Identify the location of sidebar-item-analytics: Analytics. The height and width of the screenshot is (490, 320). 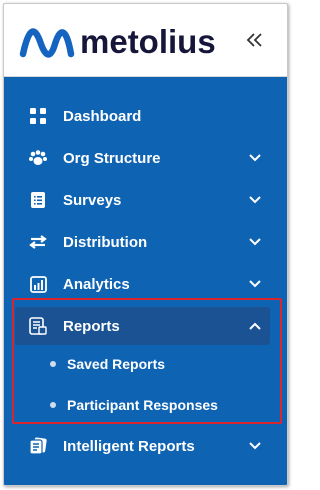
(145, 284).